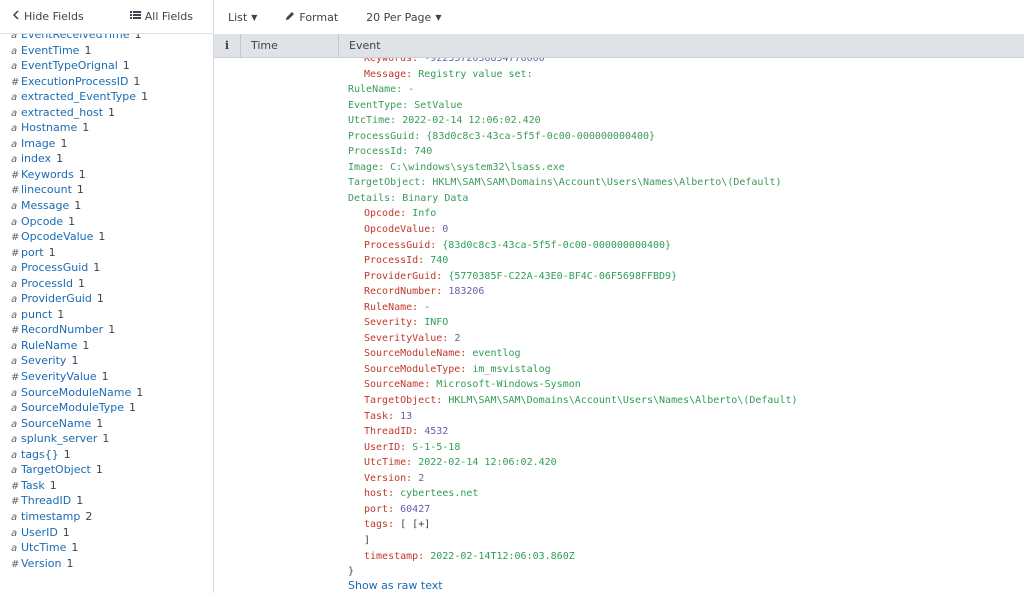 Image resolution: width=1024 pixels, height=593 pixels. What do you see at coordinates (502, 556) in the screenshot?
I see `event-value: 2022-02-14T12:06:03.860Z` at bounding box center [502, 556].